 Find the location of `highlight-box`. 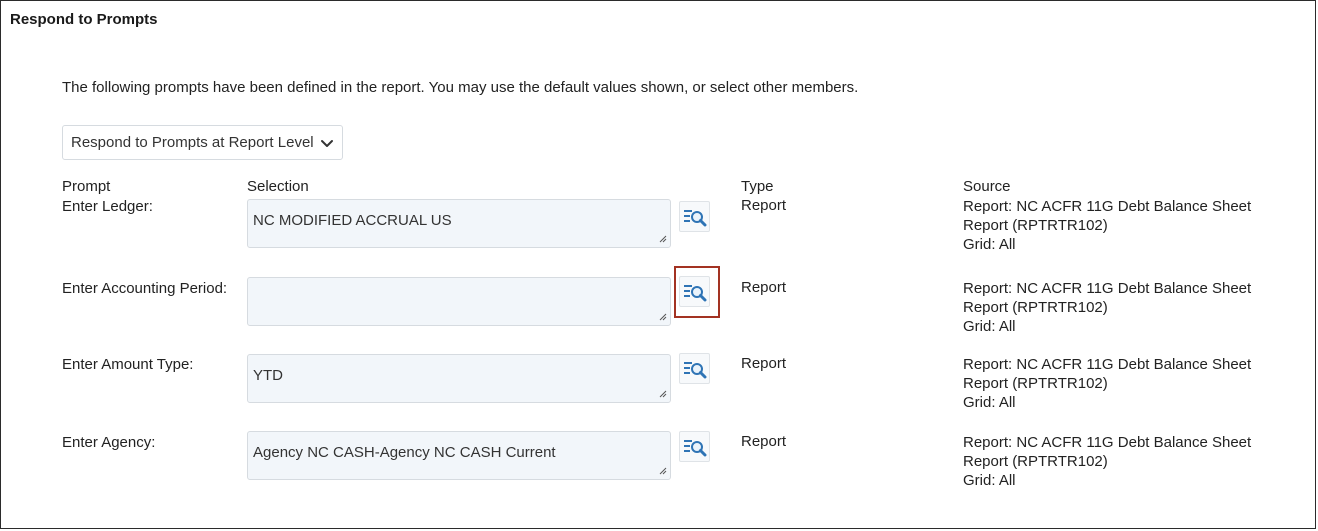

highlight-box is located at coordinates (697, 292).